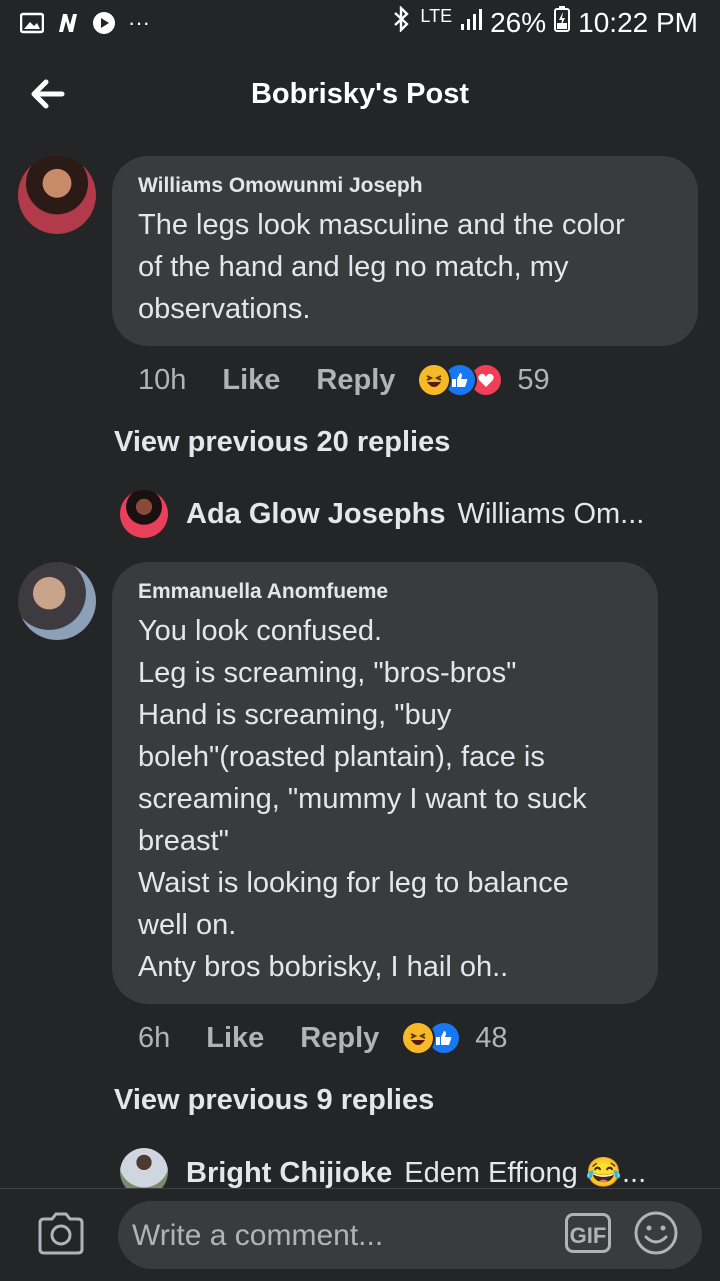  What do you see at coordinates (315, 514) in the screenshot?
I see `reply-author: Ada Glow Josephs` at bounding box center [315, 514].